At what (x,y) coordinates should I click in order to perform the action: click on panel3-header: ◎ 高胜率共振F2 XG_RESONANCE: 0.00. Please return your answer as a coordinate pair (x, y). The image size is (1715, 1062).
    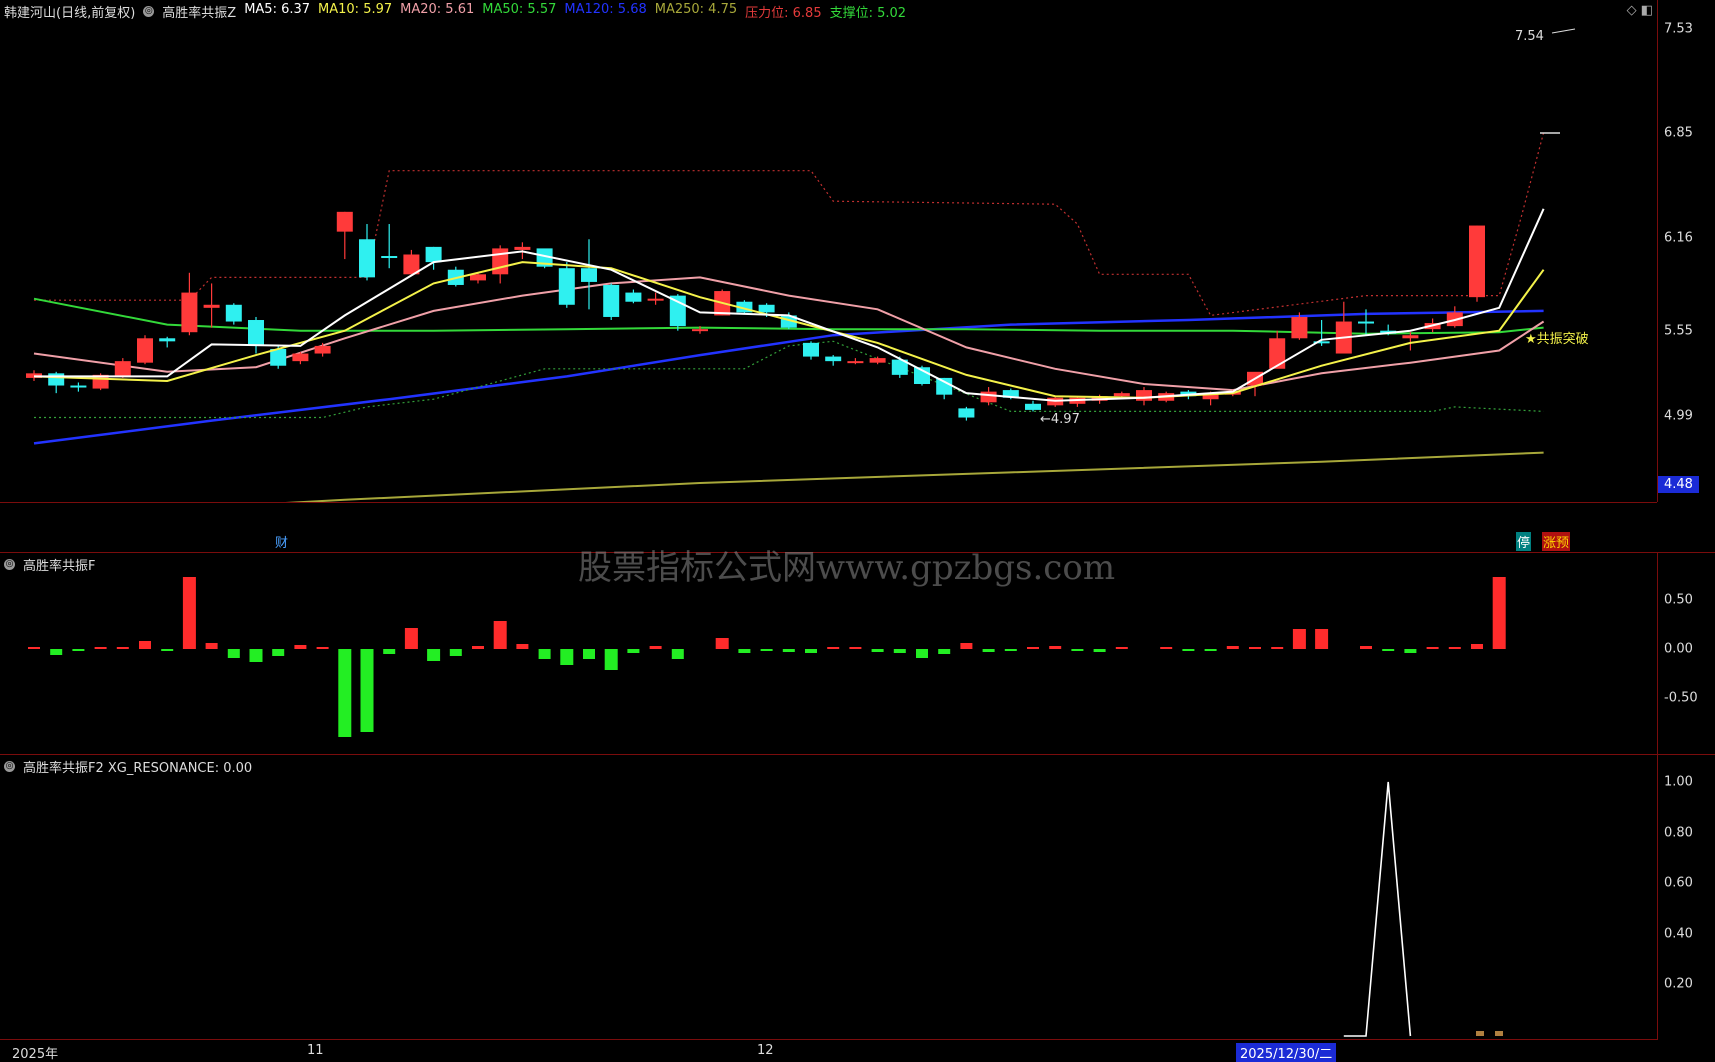
    Looking at the image, I should click on (128, 766).